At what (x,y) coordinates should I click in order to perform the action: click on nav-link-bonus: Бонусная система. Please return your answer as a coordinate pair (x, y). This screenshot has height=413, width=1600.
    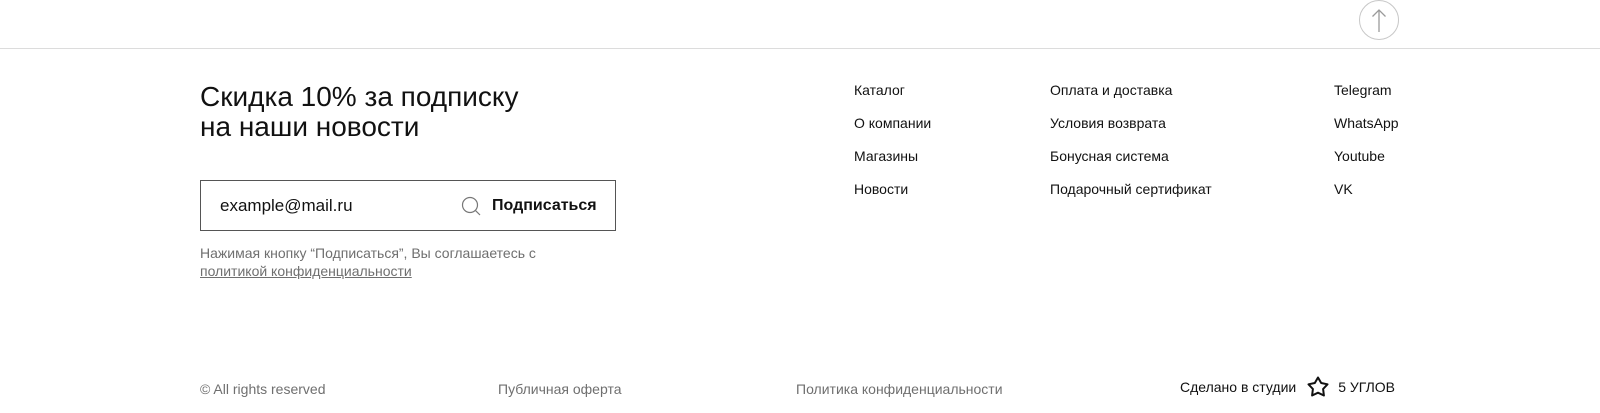
    Looking at the image, I should click on (1131, 163).